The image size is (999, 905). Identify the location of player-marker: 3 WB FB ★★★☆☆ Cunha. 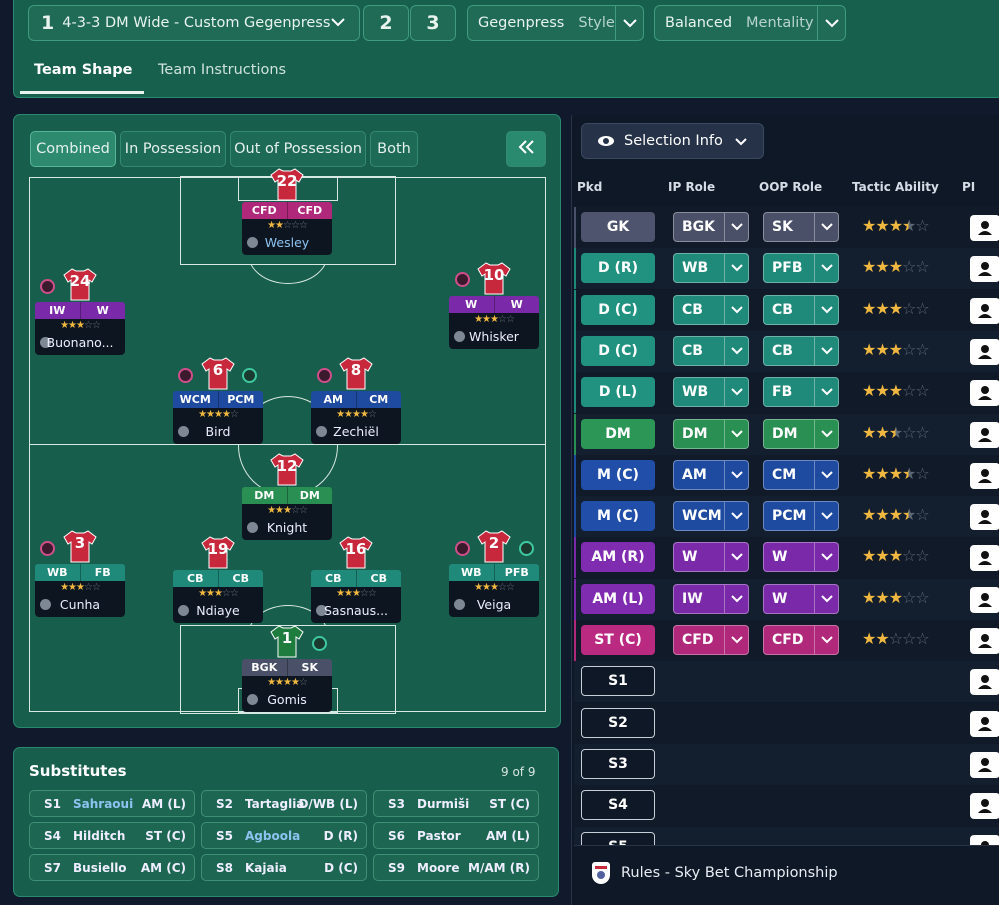
(80, 576).